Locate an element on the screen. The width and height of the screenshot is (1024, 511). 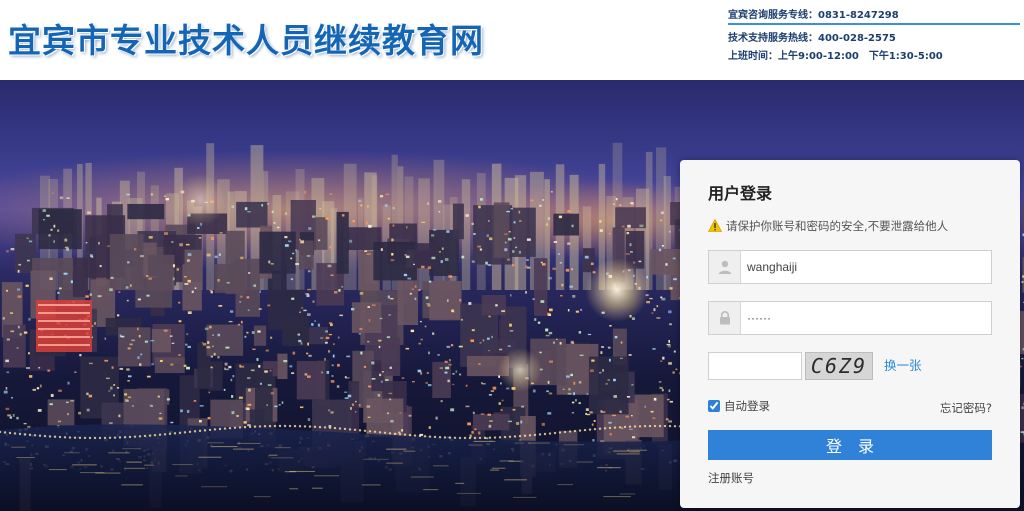
password-field is located at coordinates (850, 318).